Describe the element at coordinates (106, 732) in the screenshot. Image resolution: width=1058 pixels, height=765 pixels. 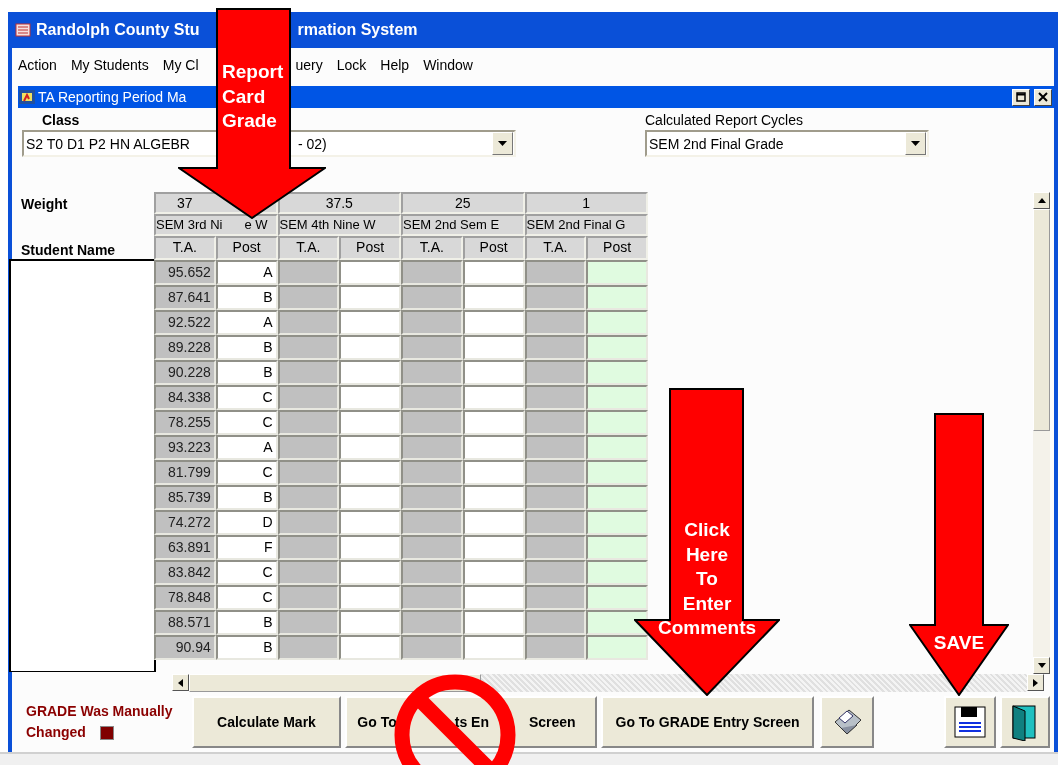
I see `checkbox` at that location.